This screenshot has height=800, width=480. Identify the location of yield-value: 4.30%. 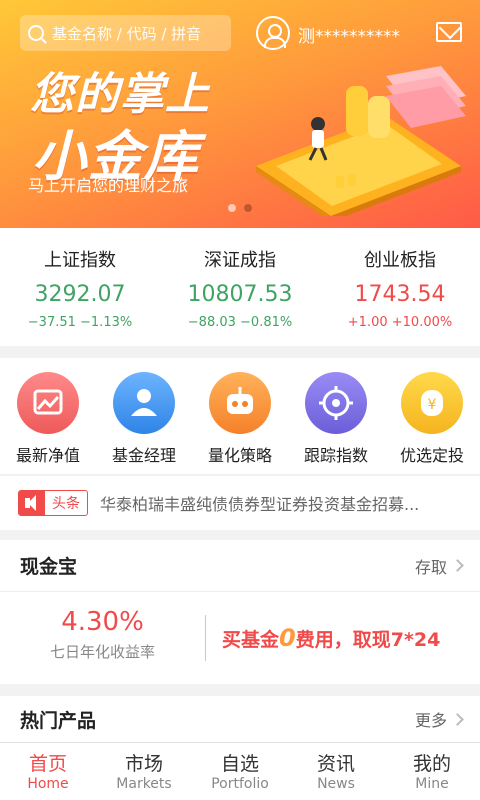
(102, 622).